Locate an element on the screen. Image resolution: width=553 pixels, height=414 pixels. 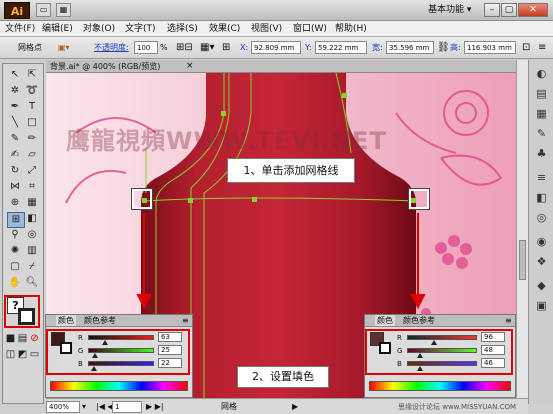
mesh-options-icon: ⊞⊟ is located at coordinates (184, 48).